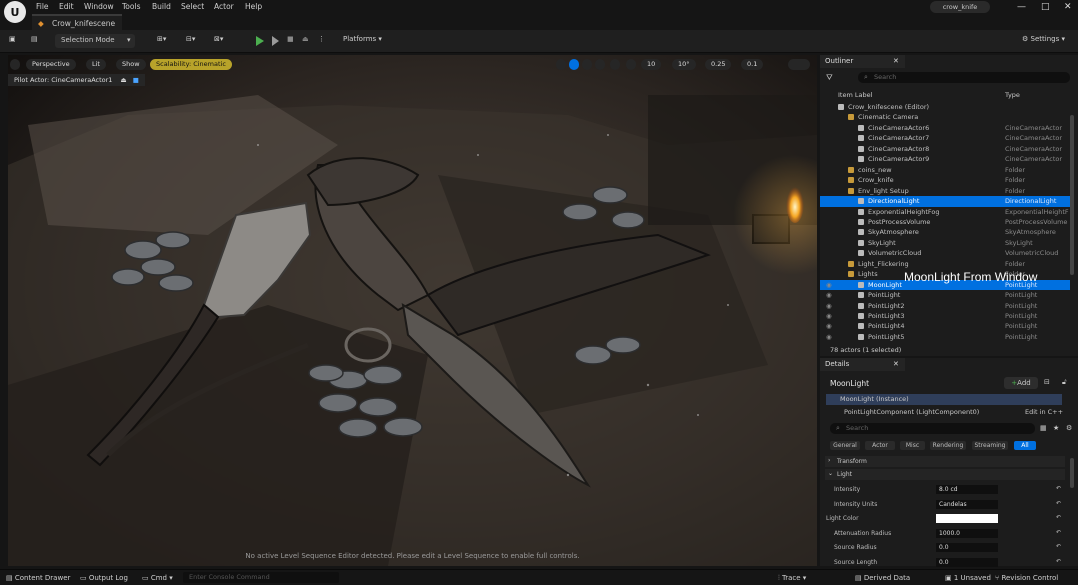  I want to click on close-tab-icon: ✕, so click(896, 364).